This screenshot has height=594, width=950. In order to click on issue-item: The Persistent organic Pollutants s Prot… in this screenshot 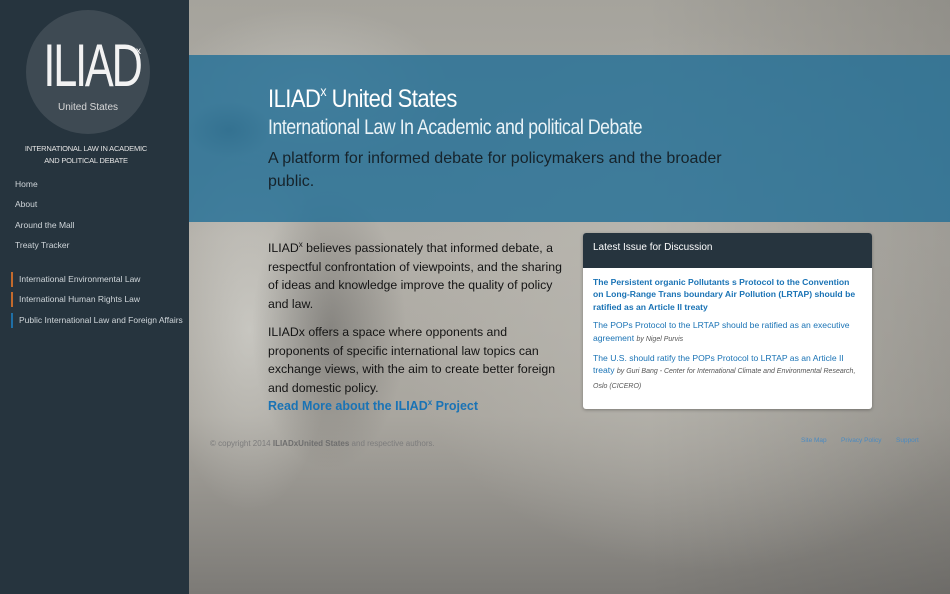, I will do `click(727, 294)`.